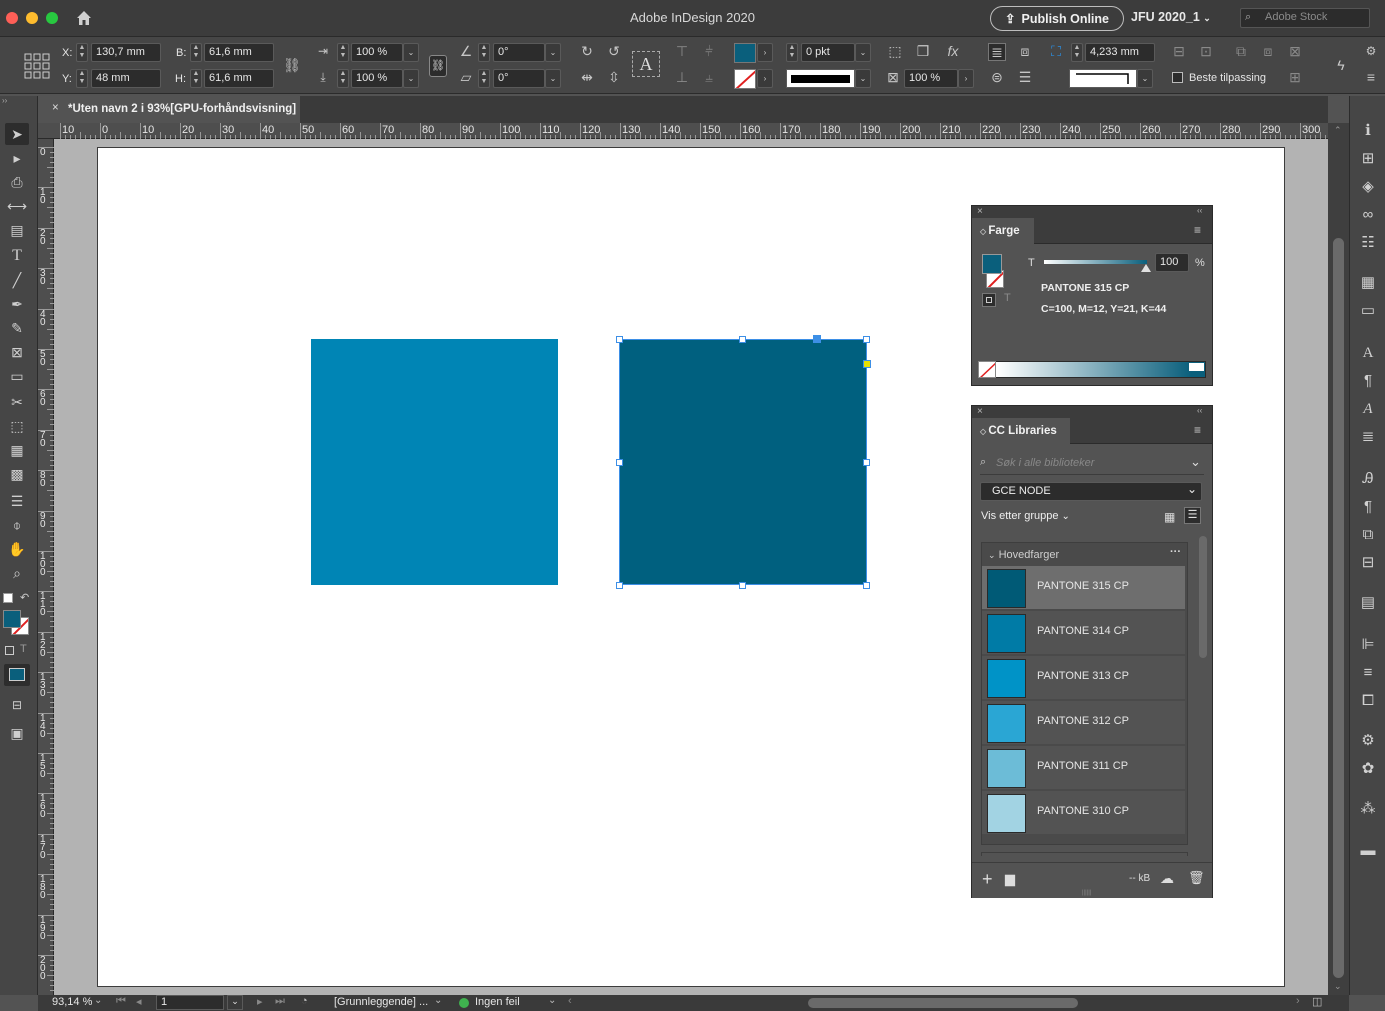 The height and width of the screenshot is (1011, 1385). I want to click on sparkle-icon: ⁂, so click(1368, 809).